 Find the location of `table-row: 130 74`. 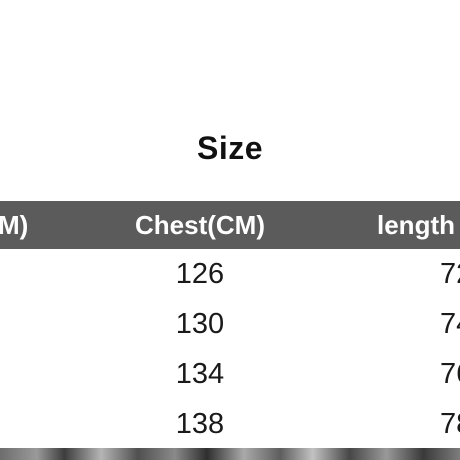

table-row: 130 74 is located at coordinates (230, 324).